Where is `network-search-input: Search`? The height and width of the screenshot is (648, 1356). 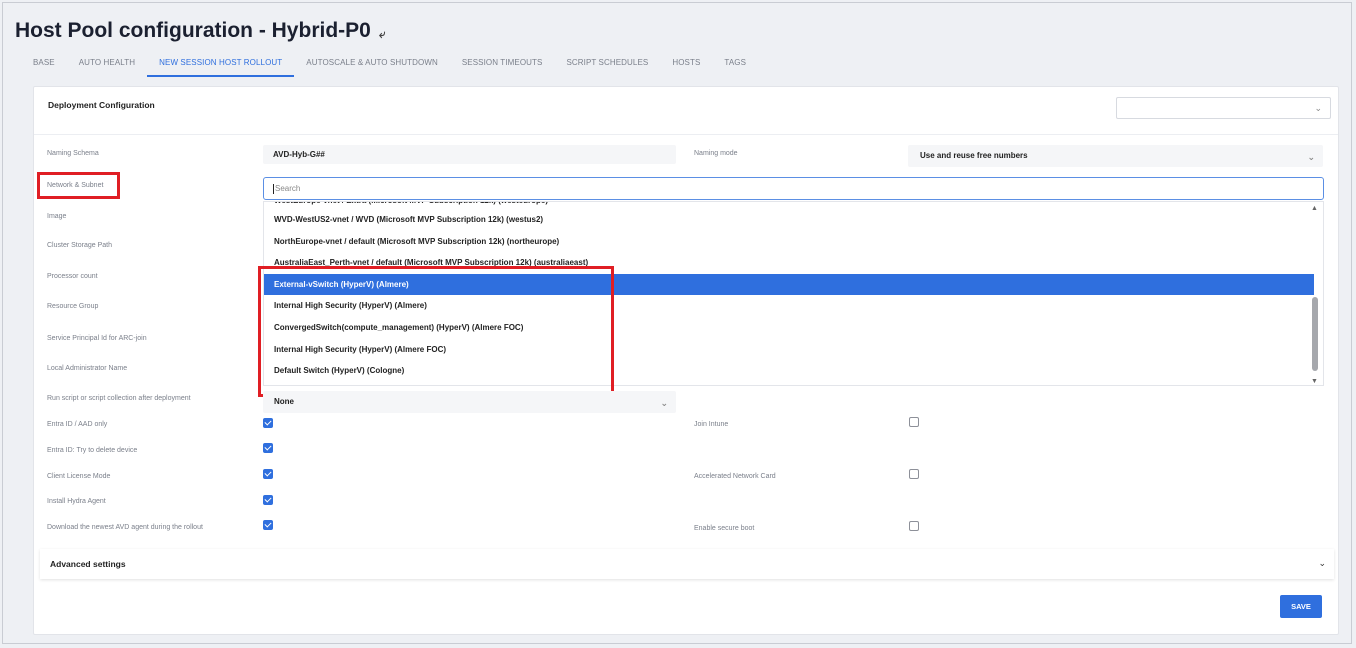
network-search-input: Search is located at coordinates (793, 188).